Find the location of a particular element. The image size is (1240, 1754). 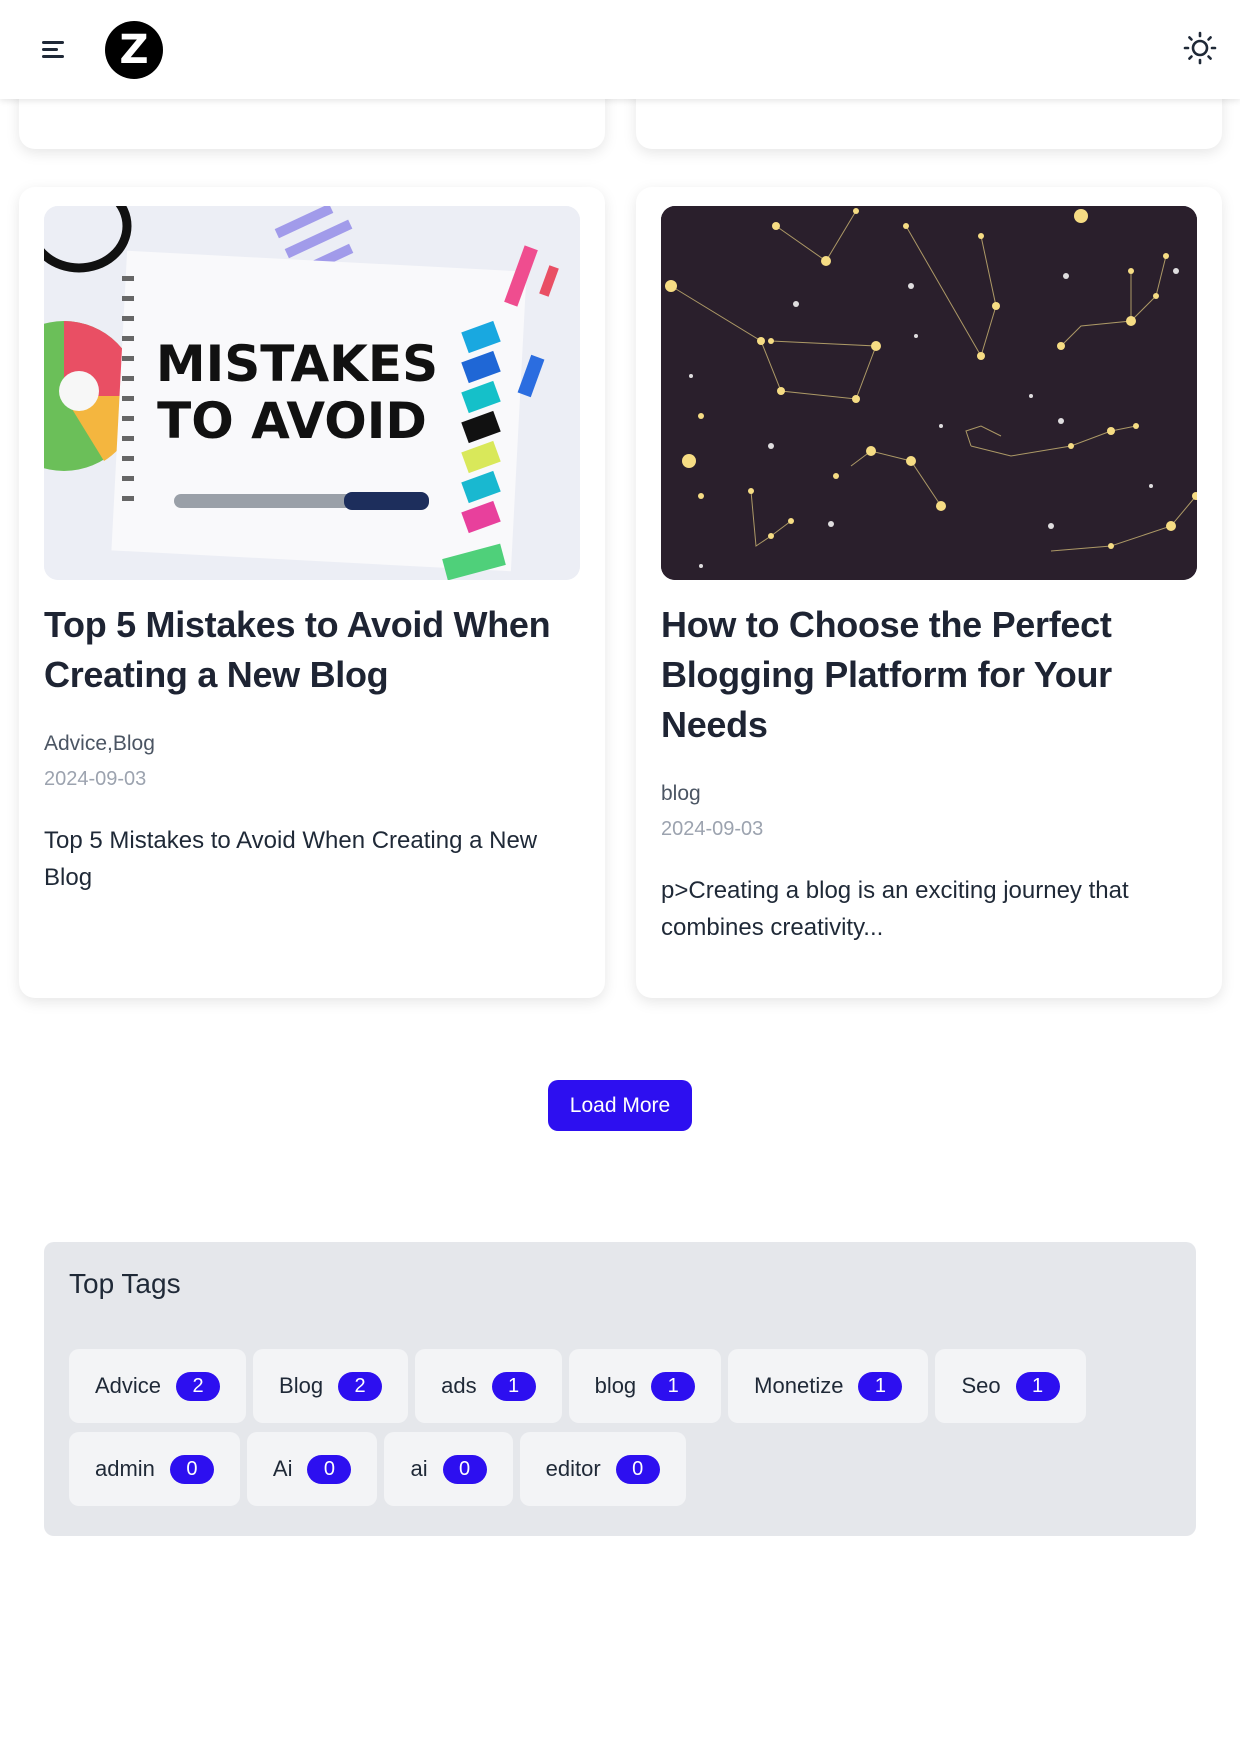

tag-chip: editor 0 is located at coordinates (602, 1469).